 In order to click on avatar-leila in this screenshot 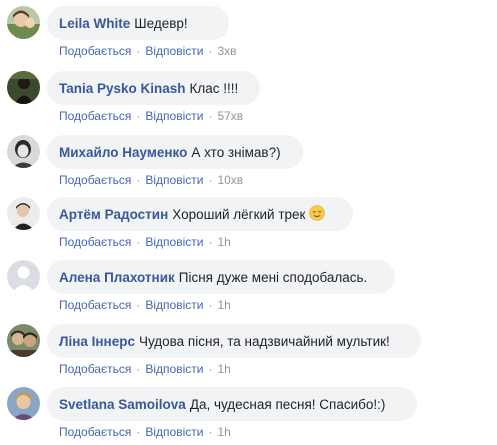, I will do `click(23, 22)`.